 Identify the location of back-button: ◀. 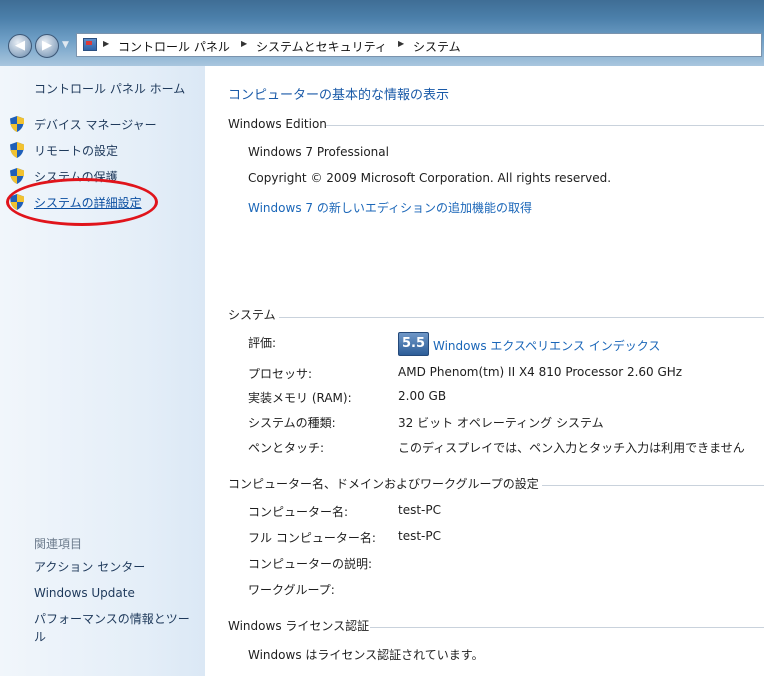
(20, 46).